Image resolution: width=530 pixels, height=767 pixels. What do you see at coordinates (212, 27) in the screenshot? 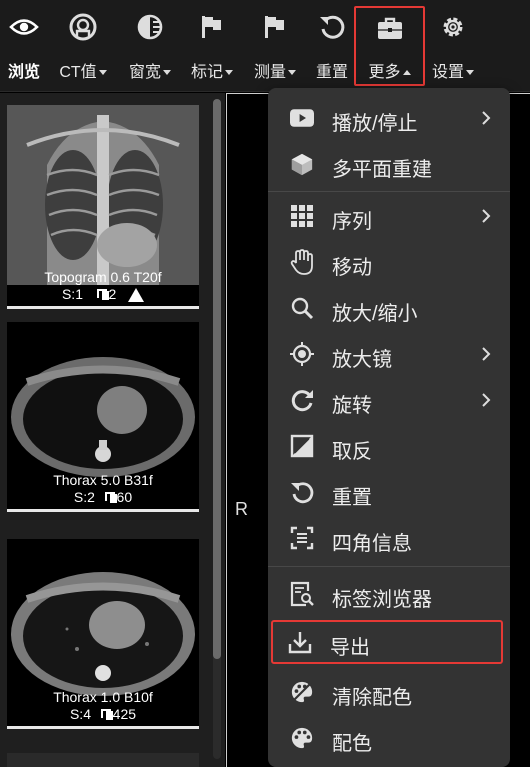
I see `flag-icon` at bounding box center [212, 27].